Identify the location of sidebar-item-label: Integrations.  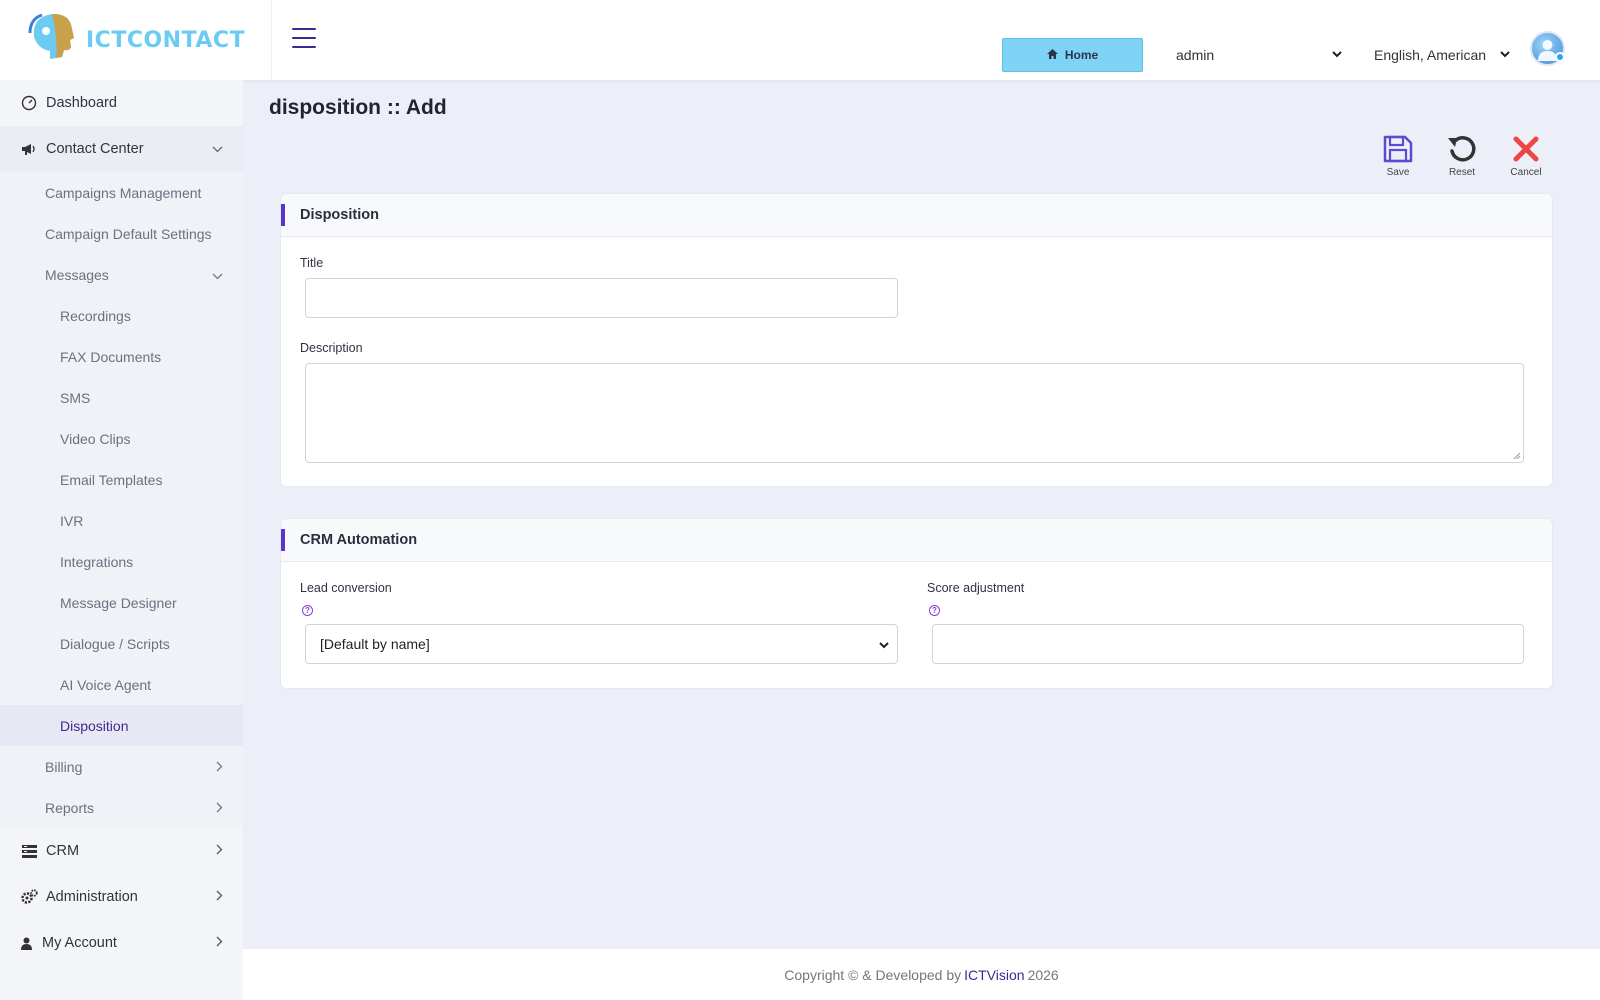
(97, 561).